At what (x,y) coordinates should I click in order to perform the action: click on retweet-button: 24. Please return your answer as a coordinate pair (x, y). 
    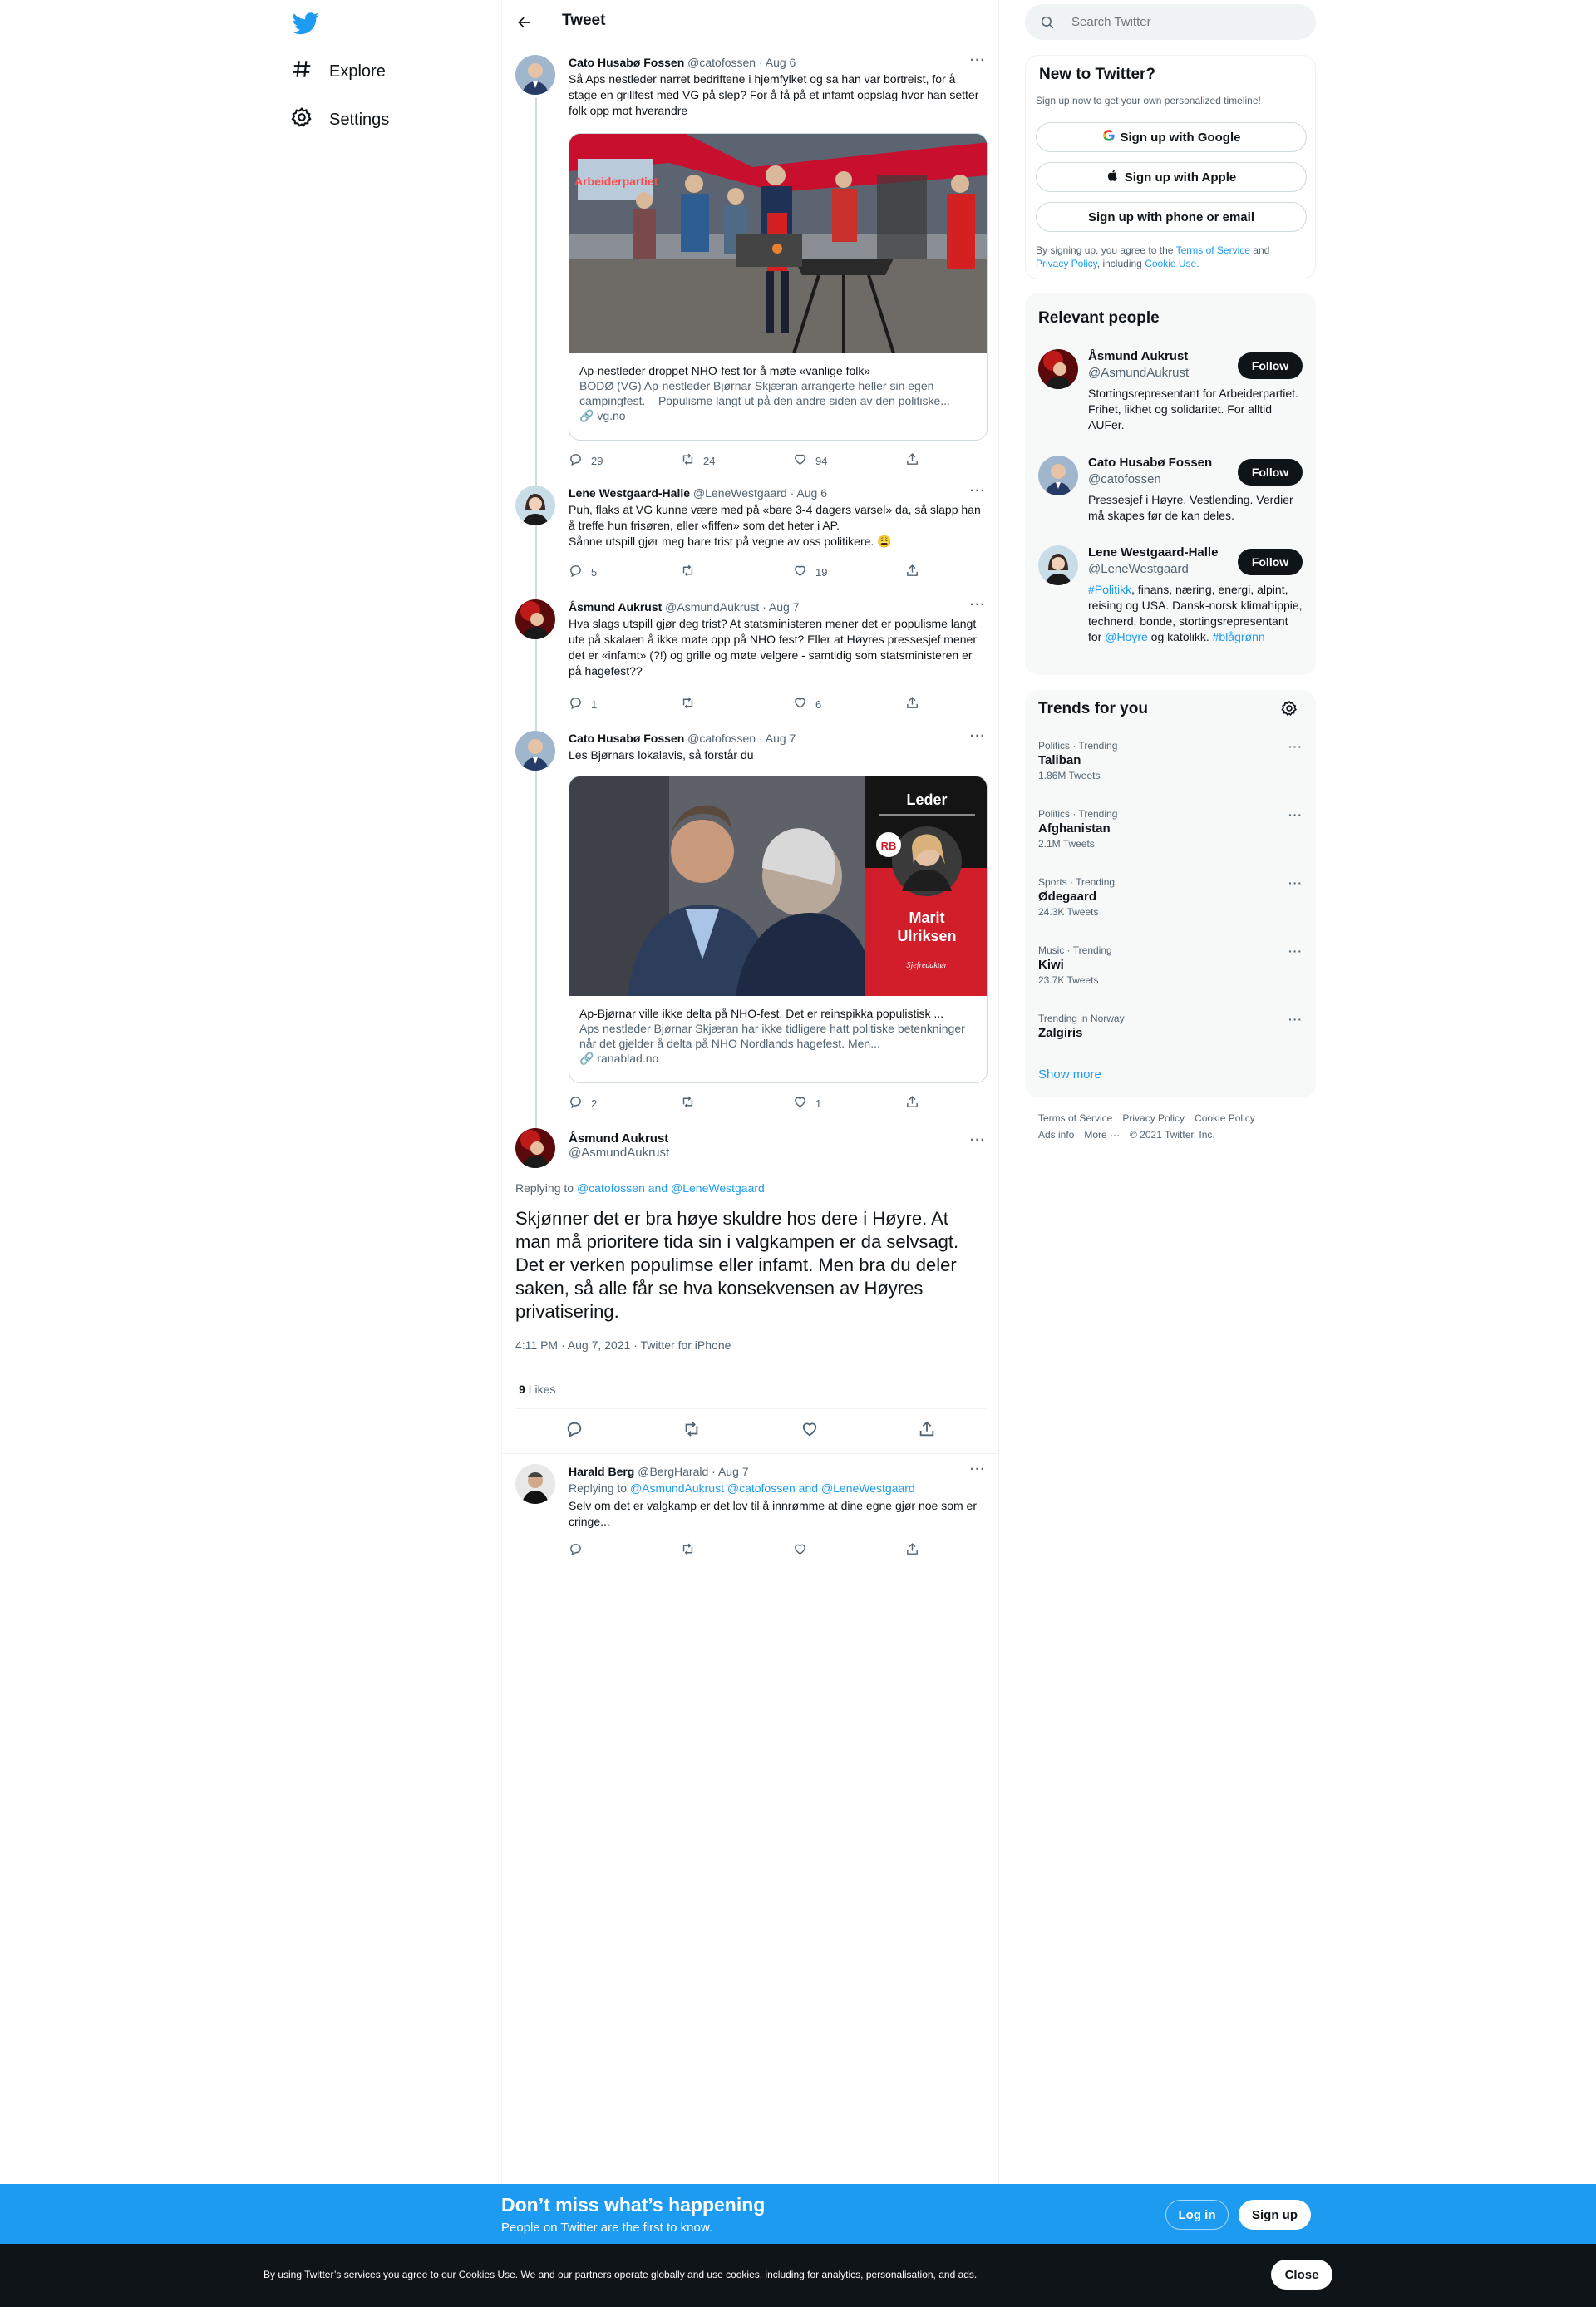
    Looking at the image, I should click on (737, 460).